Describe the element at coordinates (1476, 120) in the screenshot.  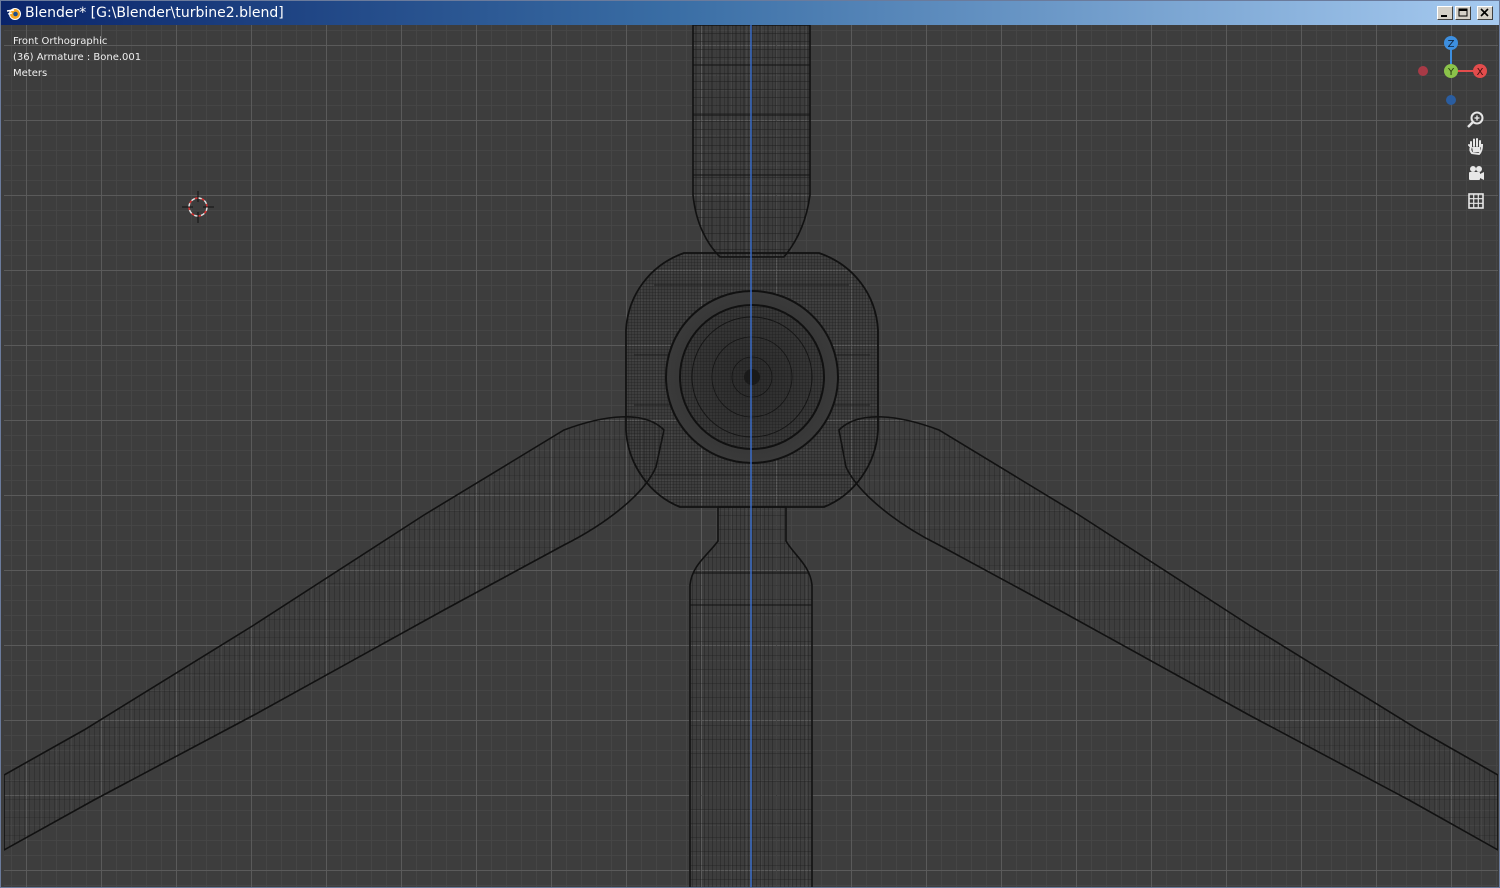
I see `zoom-icon` at that location.